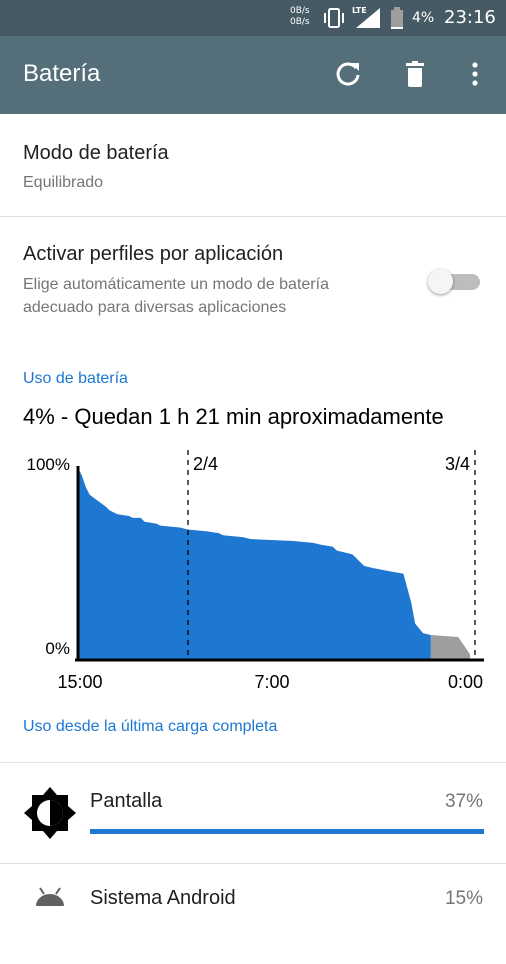 Image resolution: width=506 pixels, height=964 pixels. I want to click on y-label-max: 100%, so click(48, 464).